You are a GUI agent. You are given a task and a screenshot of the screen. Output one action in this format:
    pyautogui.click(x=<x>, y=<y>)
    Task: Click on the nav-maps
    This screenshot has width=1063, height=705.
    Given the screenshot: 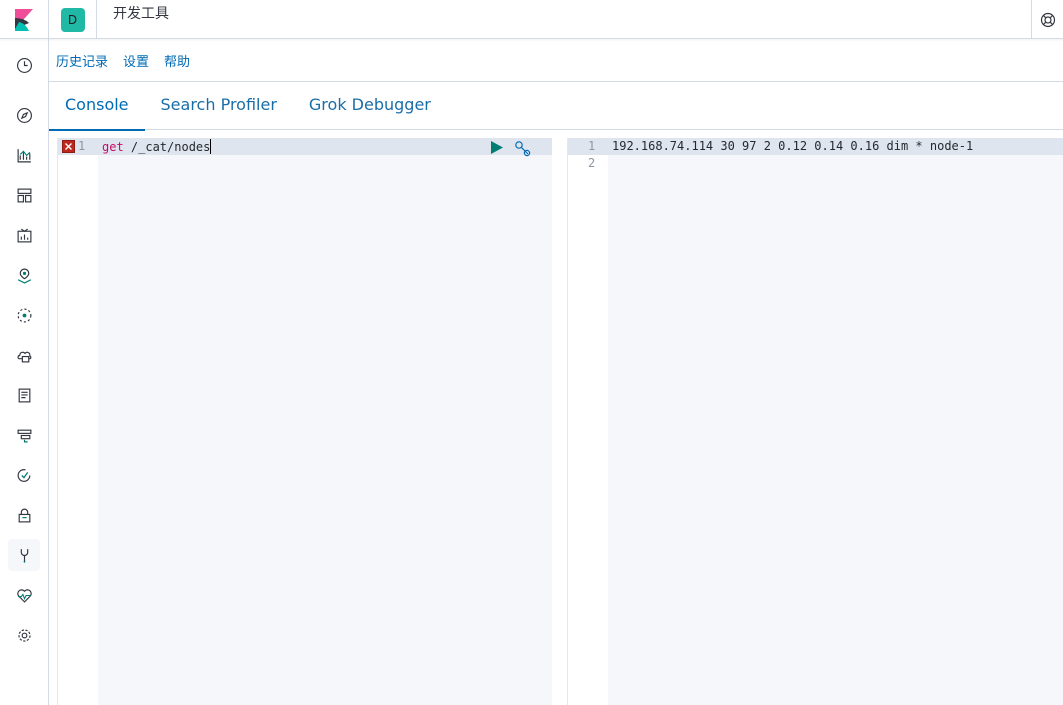 What is the action you would take?
    pyautogui.click(x=24, y=275)
    